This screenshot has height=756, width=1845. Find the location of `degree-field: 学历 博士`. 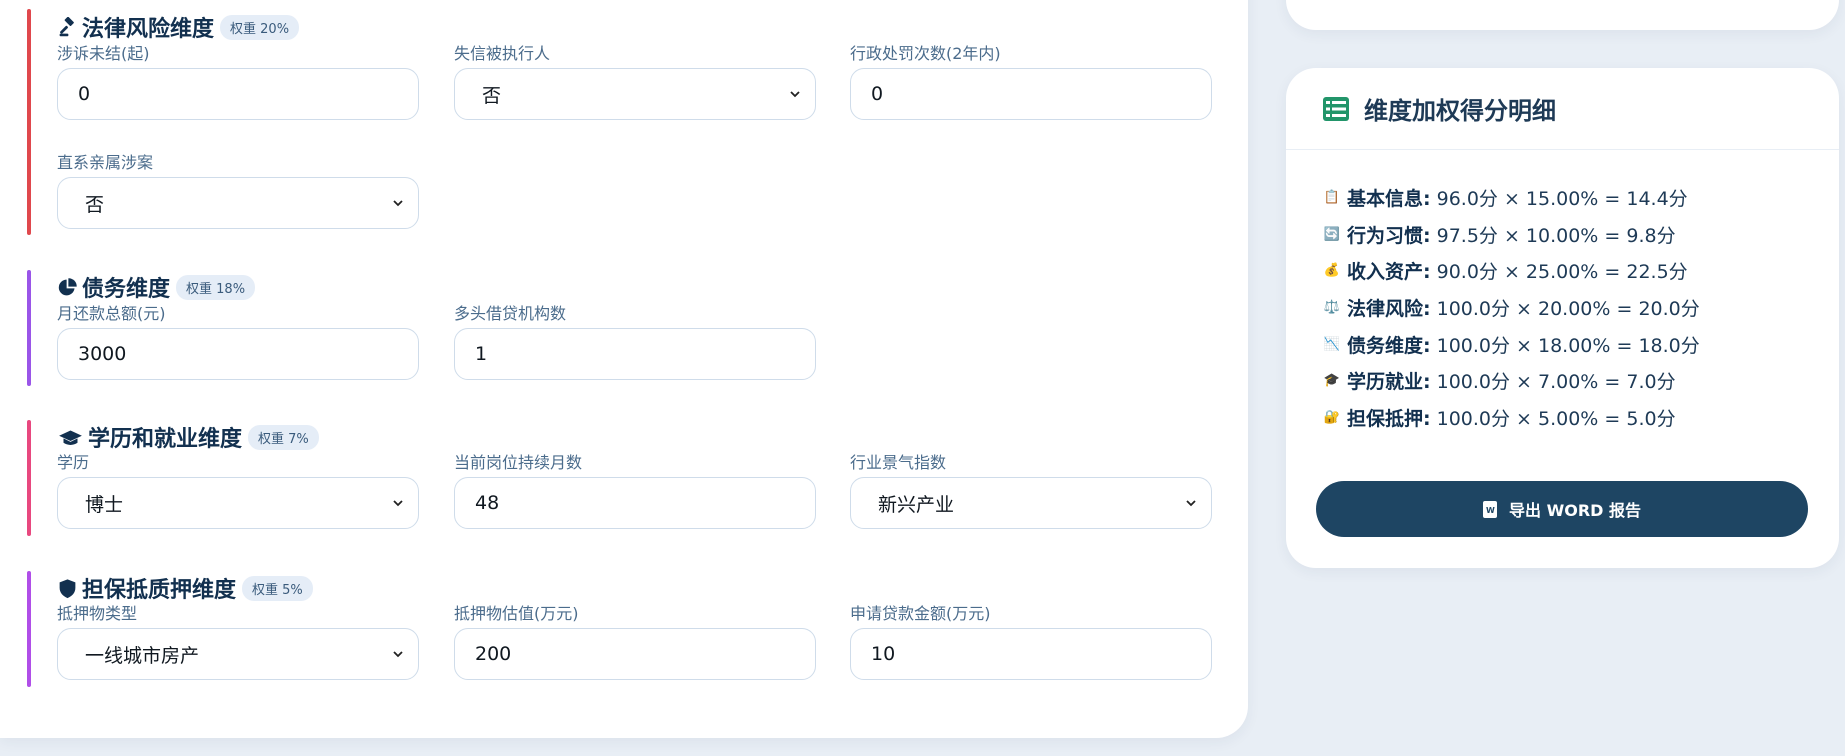

degree-field: 学历 博士 is located at coordinates (238, 490).